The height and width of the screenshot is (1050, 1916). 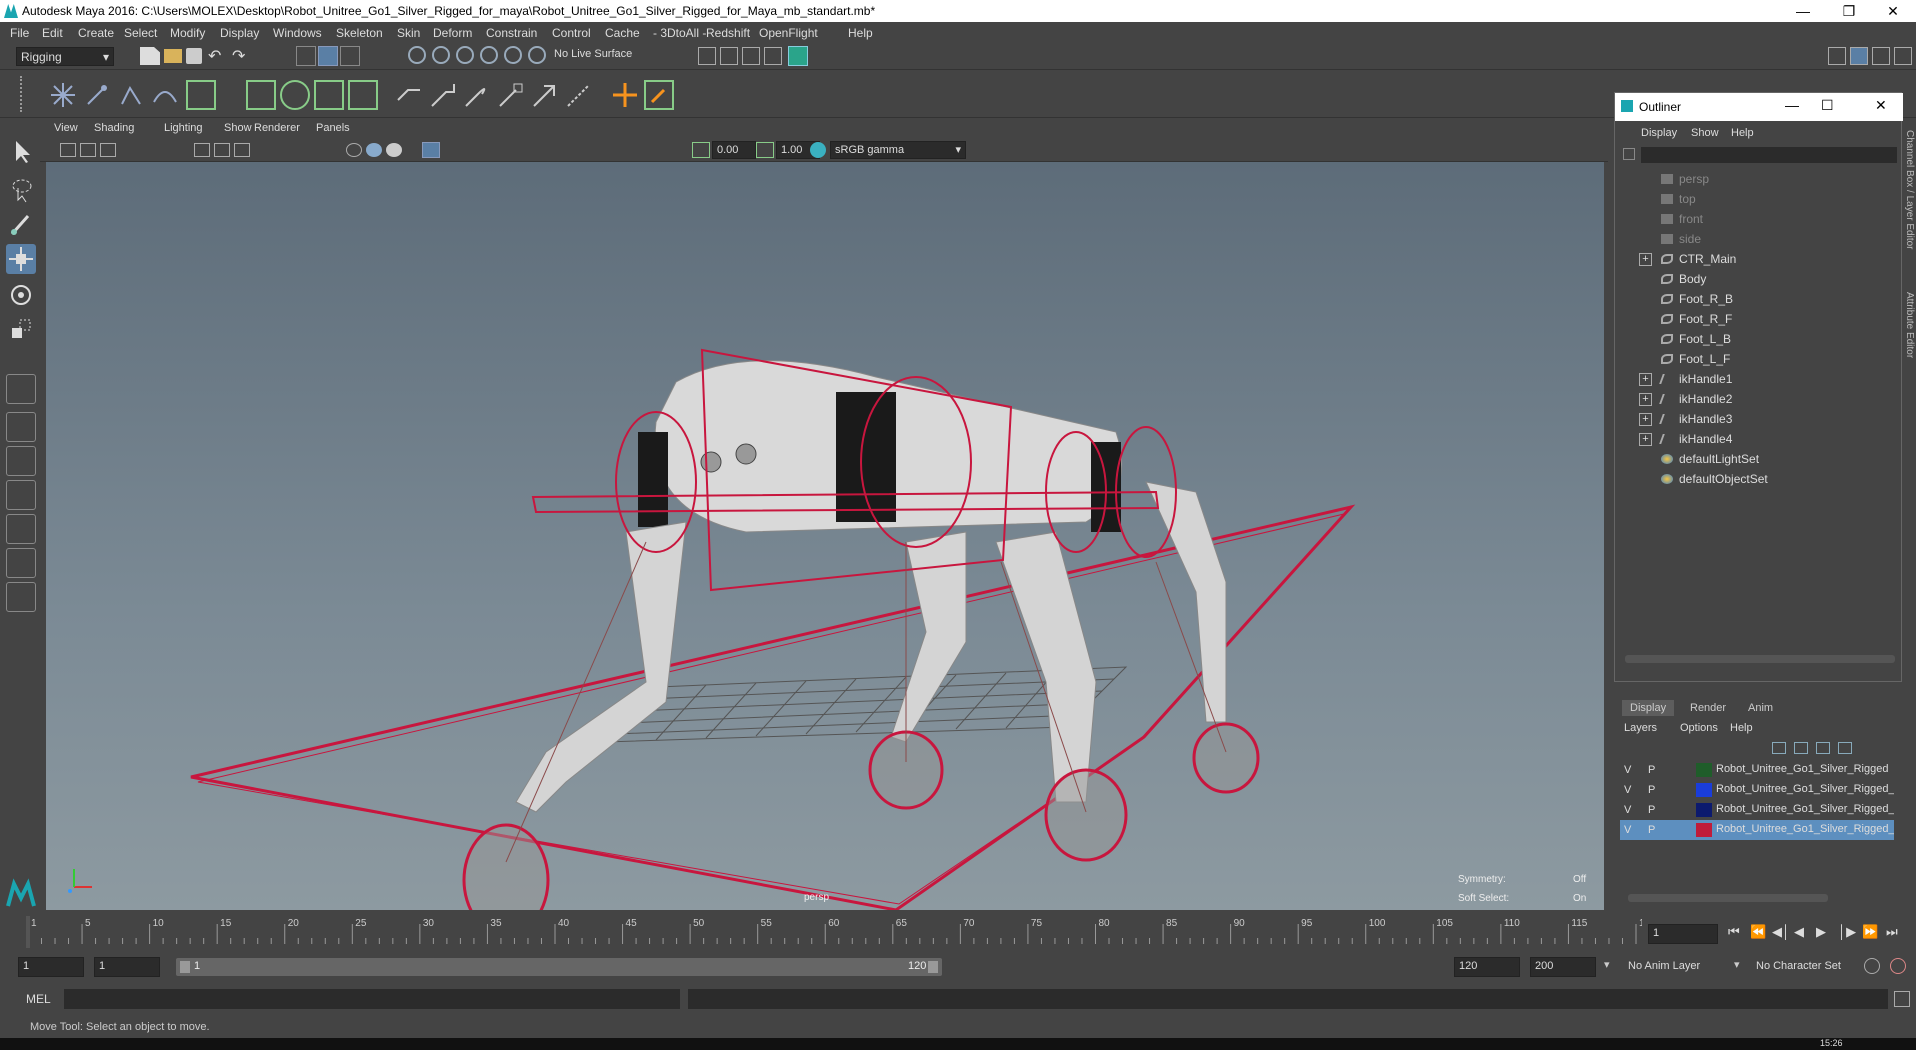 I want to click on menu-cache: Cache, so click(x=622, y=33).